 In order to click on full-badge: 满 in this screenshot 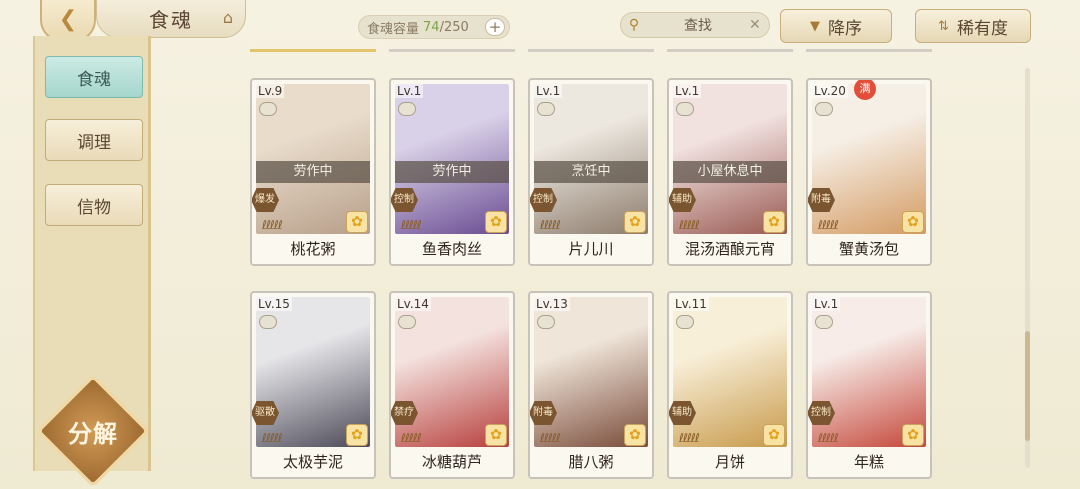, I will do `click(865, 90)`.